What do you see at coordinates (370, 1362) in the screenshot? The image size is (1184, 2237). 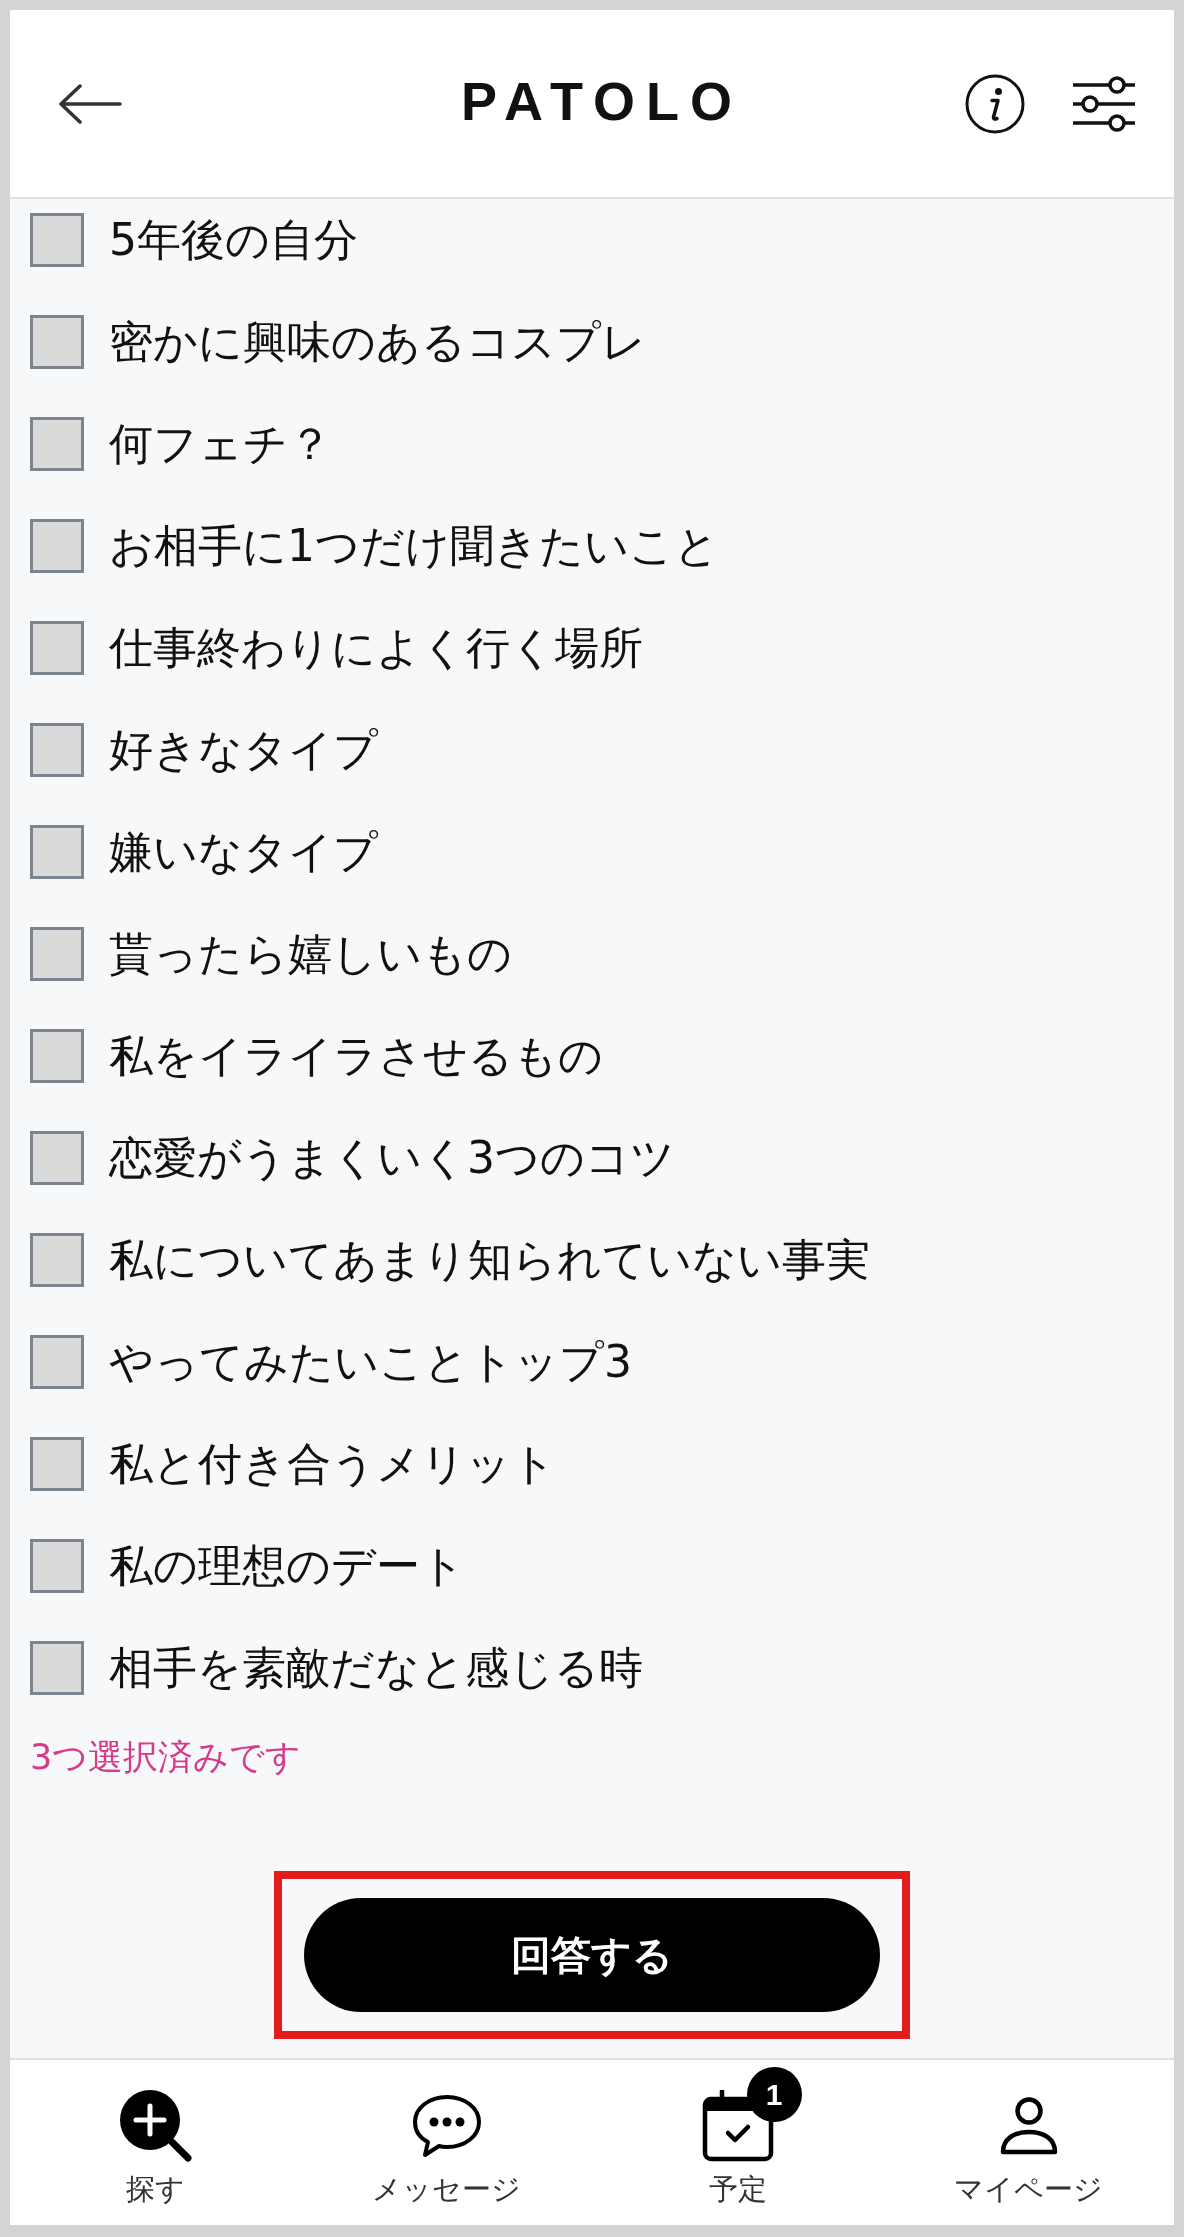 I see `option-label: やってみたいことトップ3` at bounding box center [370, 1362].